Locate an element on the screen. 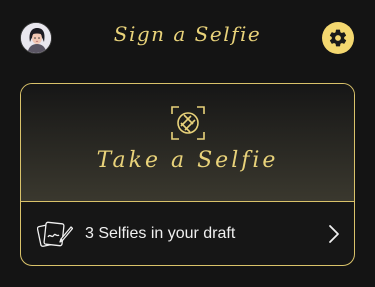 Image resolution: width=375 pixels, height=287 pixels. settings-button is located at coordinates (338, 38).